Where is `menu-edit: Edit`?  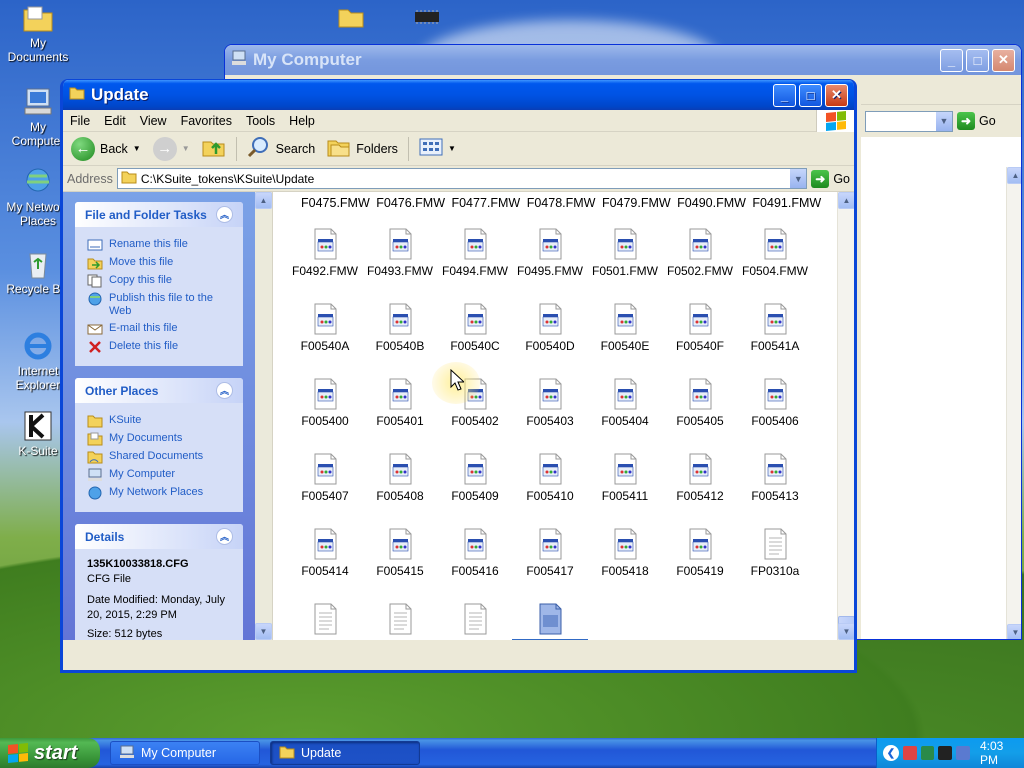
menu-edit: Edit is located at coordinates (115, 121).